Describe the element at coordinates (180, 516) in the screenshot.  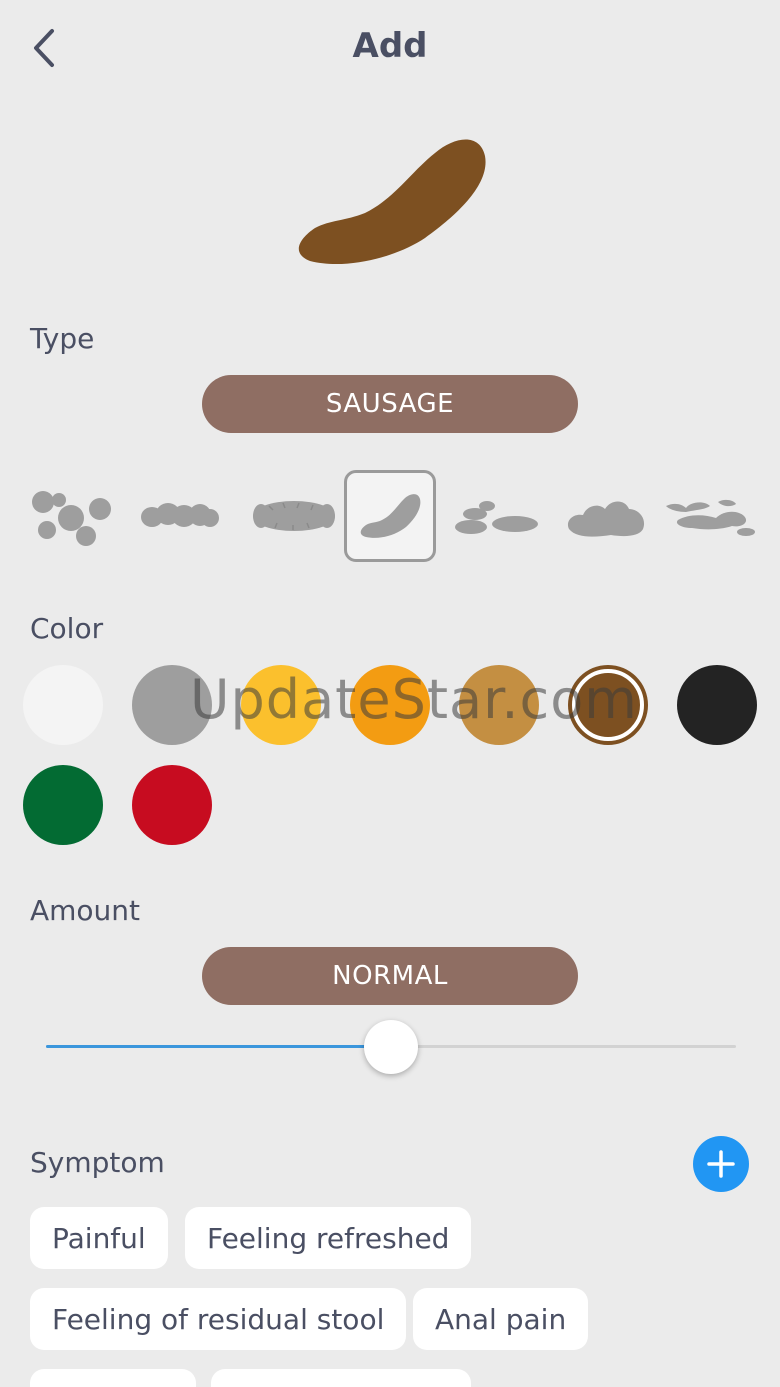
I see `lumpy-sausage-icon` at that location.